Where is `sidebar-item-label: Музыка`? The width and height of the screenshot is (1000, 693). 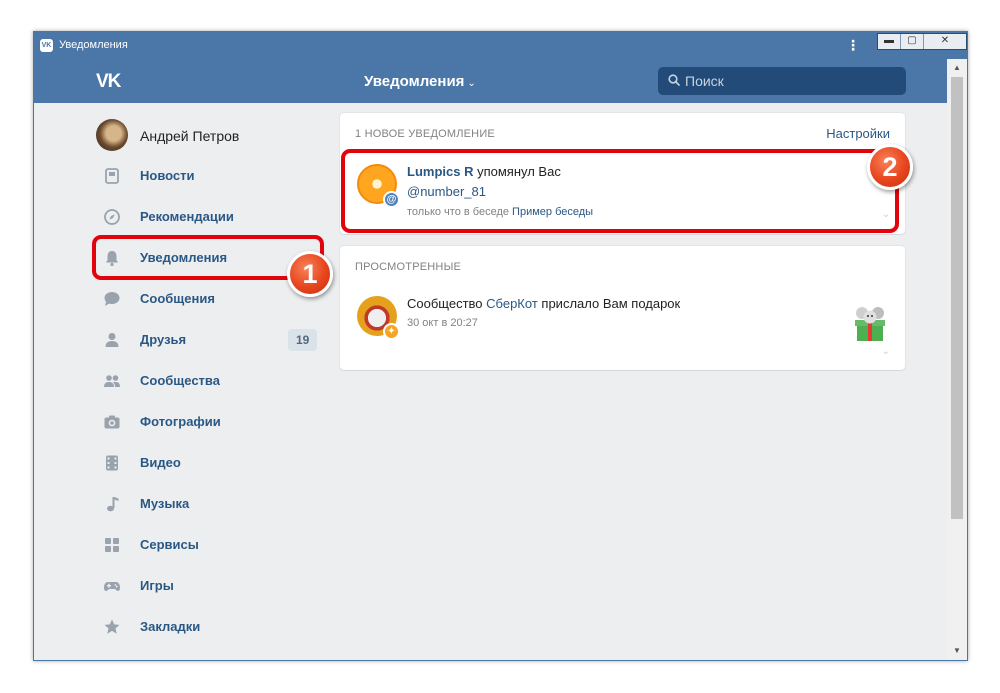 sidebar-item-label: Музыка is located at coordinates (165, 503).